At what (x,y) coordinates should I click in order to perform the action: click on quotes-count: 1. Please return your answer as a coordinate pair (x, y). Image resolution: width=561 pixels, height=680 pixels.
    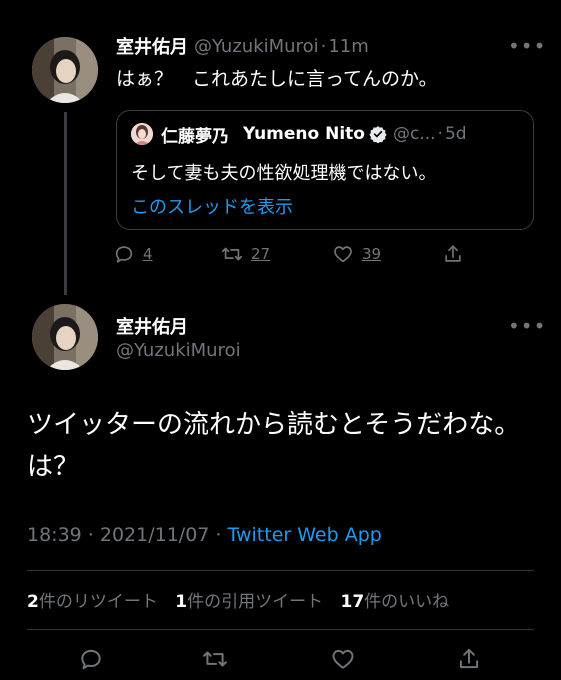
    Looking at the image, I should click on (181, 602).